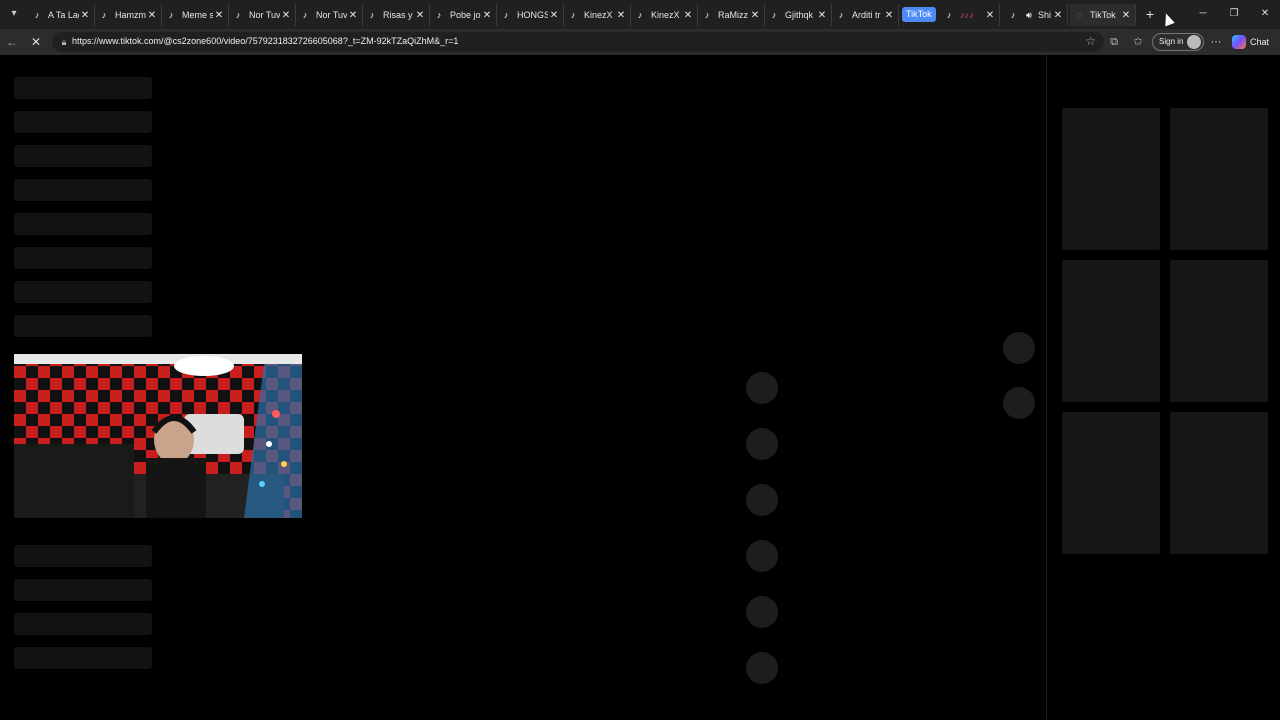  I want to click on tab: ♪ RaMizz ✕, so click(731, 15).